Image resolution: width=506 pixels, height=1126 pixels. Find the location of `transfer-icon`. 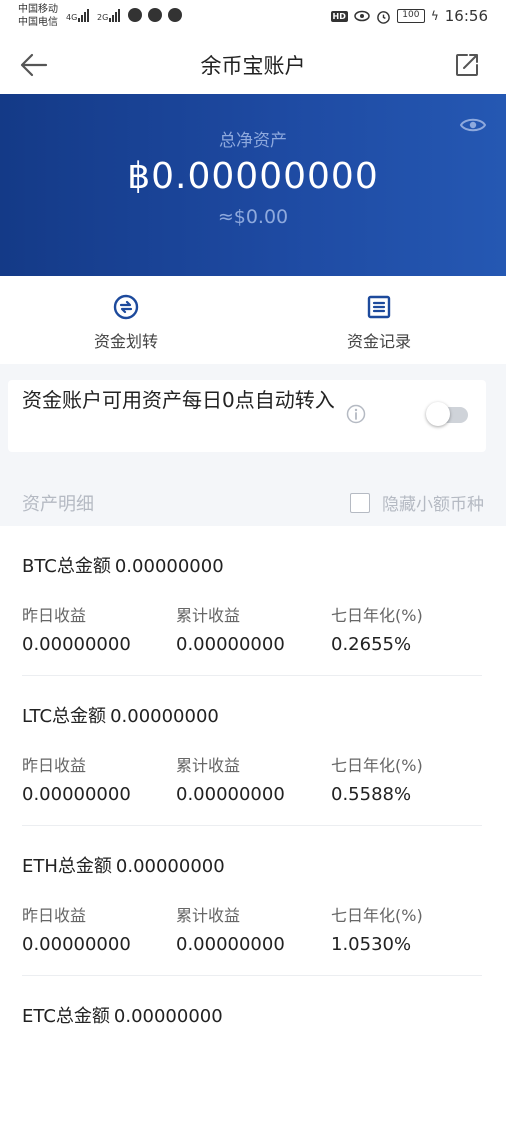

transfer-icon is located at coordinates (126, 307).